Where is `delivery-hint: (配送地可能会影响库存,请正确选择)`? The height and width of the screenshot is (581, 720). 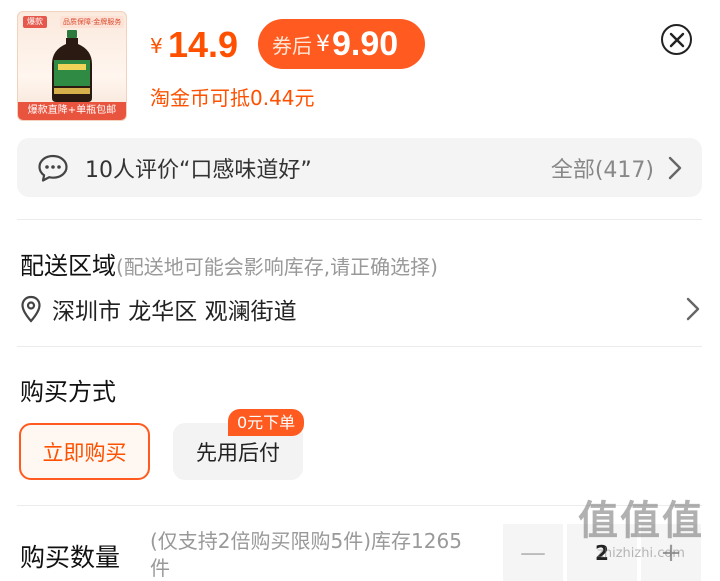
delivery-hint: (配送地可能会影响库存,请正确选择) is located at coordinates (277, 267).